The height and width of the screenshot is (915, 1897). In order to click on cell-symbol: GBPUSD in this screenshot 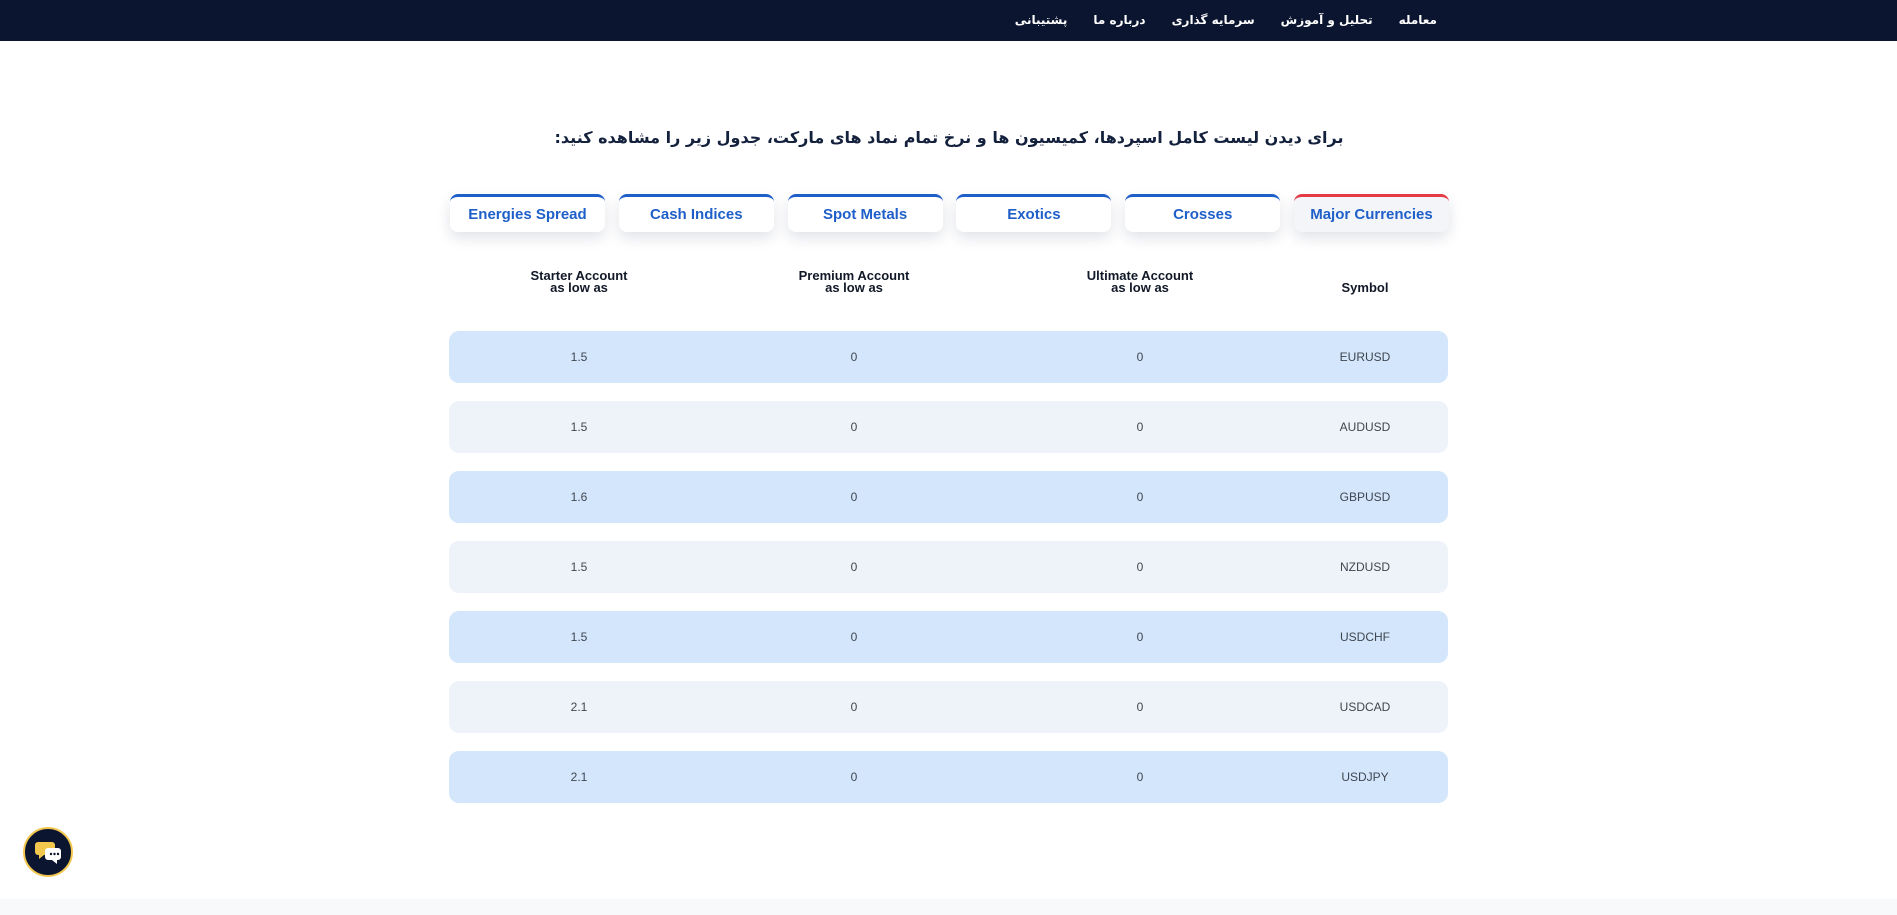, I will do `click(1365, 497)`.